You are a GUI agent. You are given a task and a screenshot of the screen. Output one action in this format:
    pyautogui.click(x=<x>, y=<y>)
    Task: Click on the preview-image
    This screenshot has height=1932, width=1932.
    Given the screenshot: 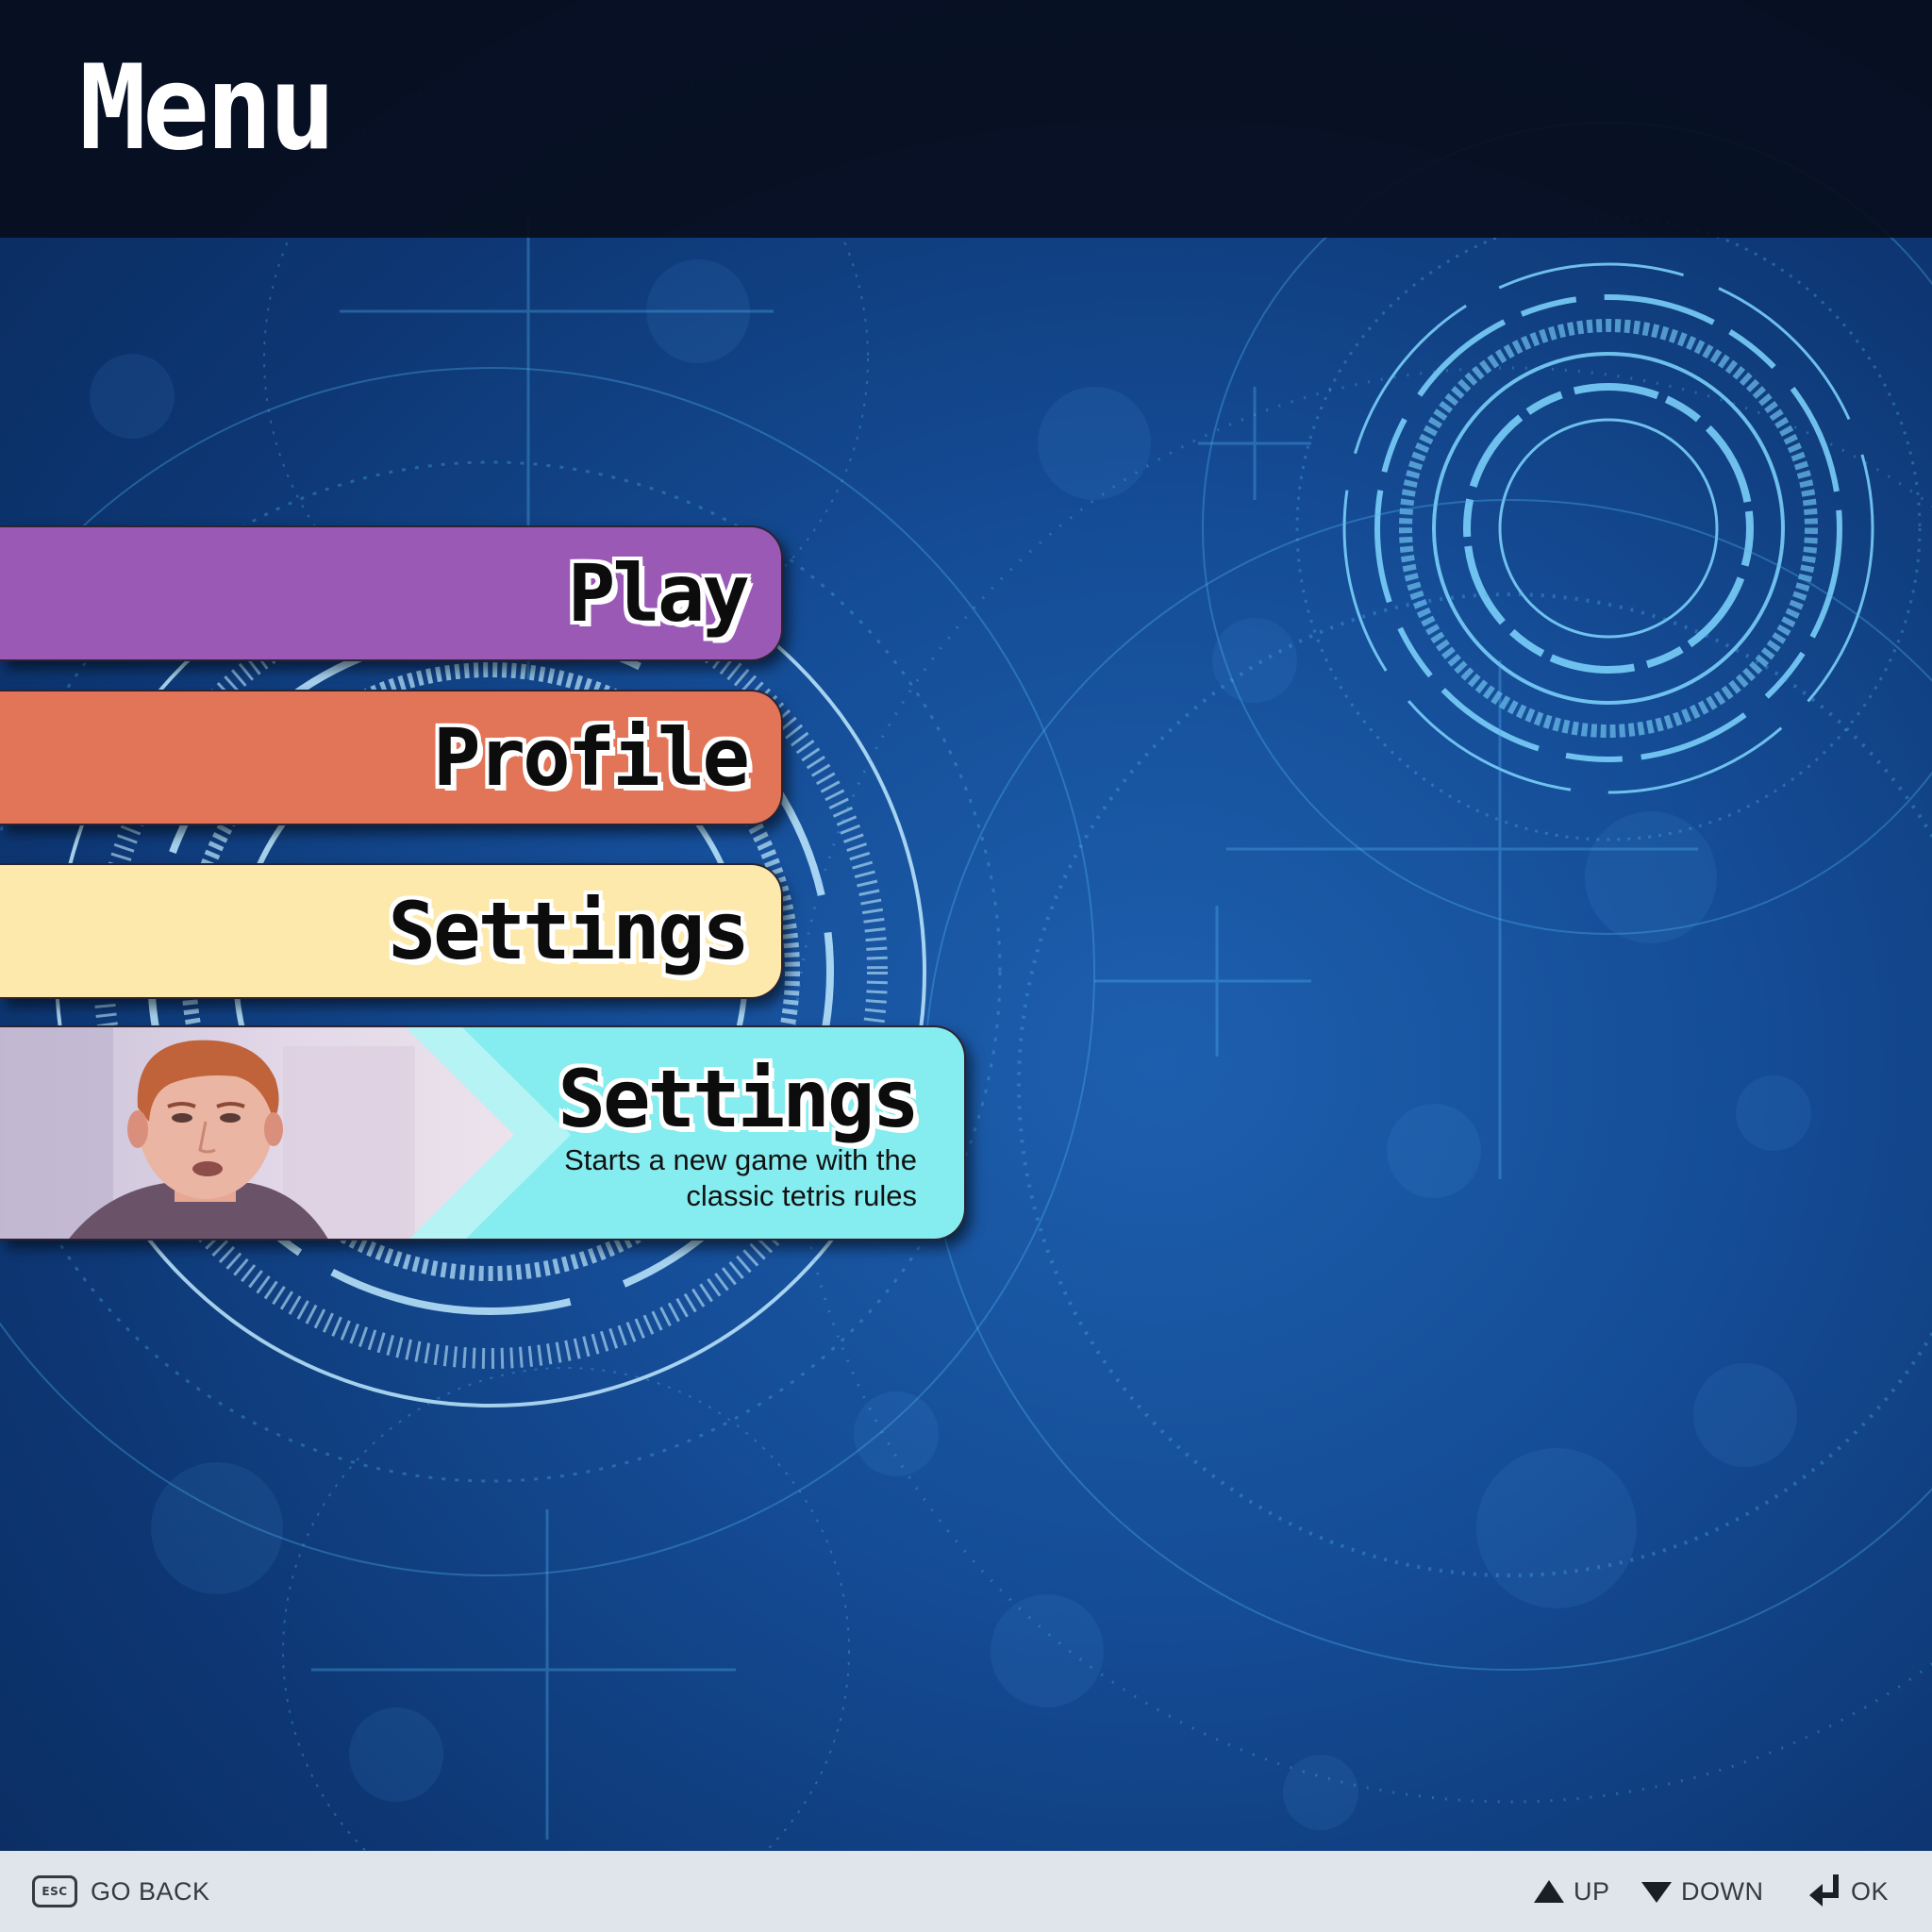 What is the action you would take?
    pyautogui.click(x=285, y=1133)
    